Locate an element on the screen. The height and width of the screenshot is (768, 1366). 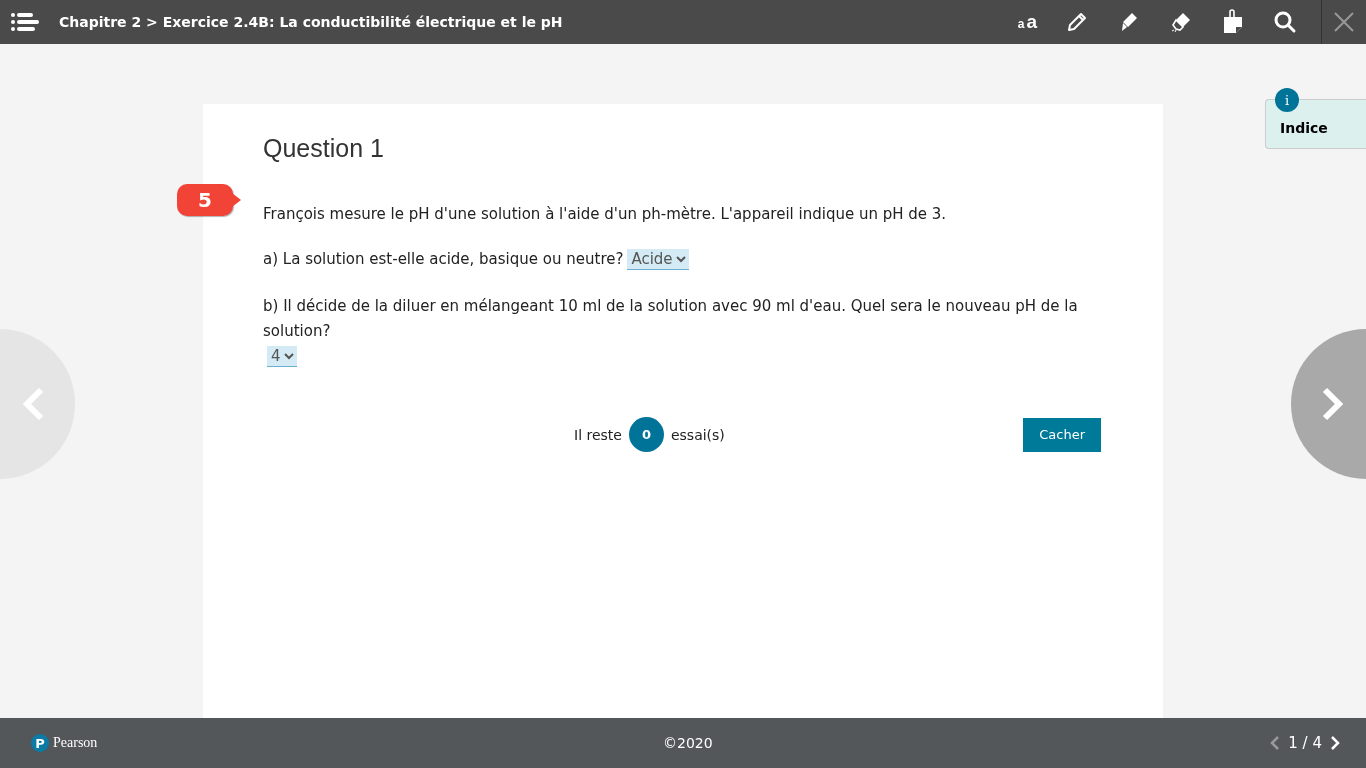
search-icon is located at coordinates (1285, 22).